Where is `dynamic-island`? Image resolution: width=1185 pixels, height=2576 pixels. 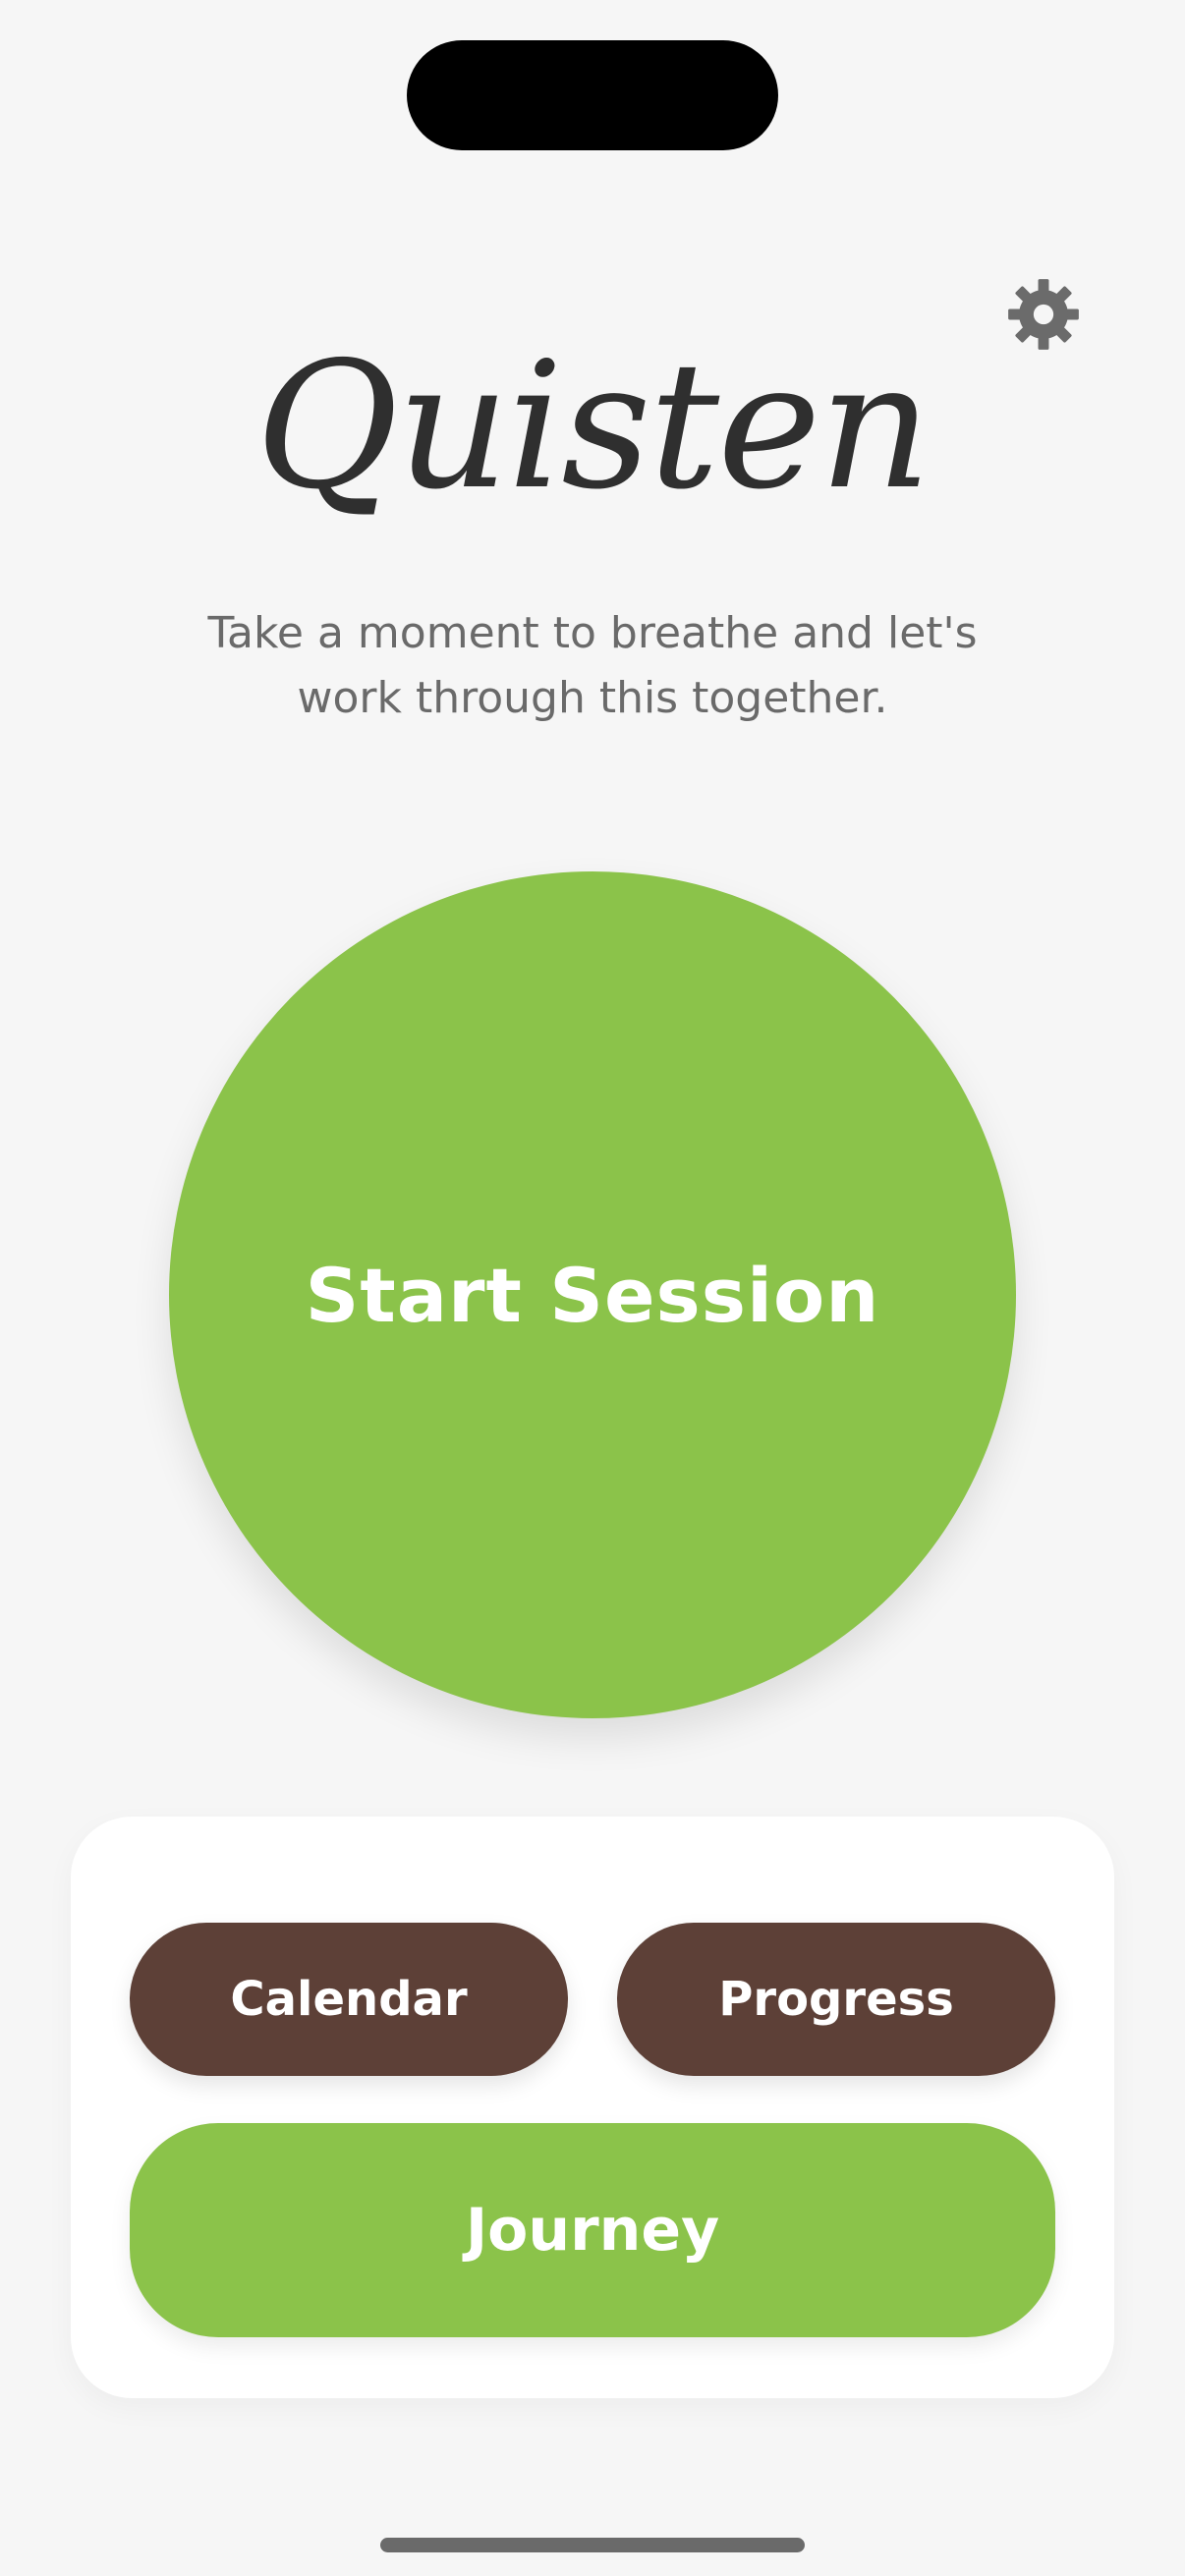 dynamic-island is located at coordinates (592, 95).